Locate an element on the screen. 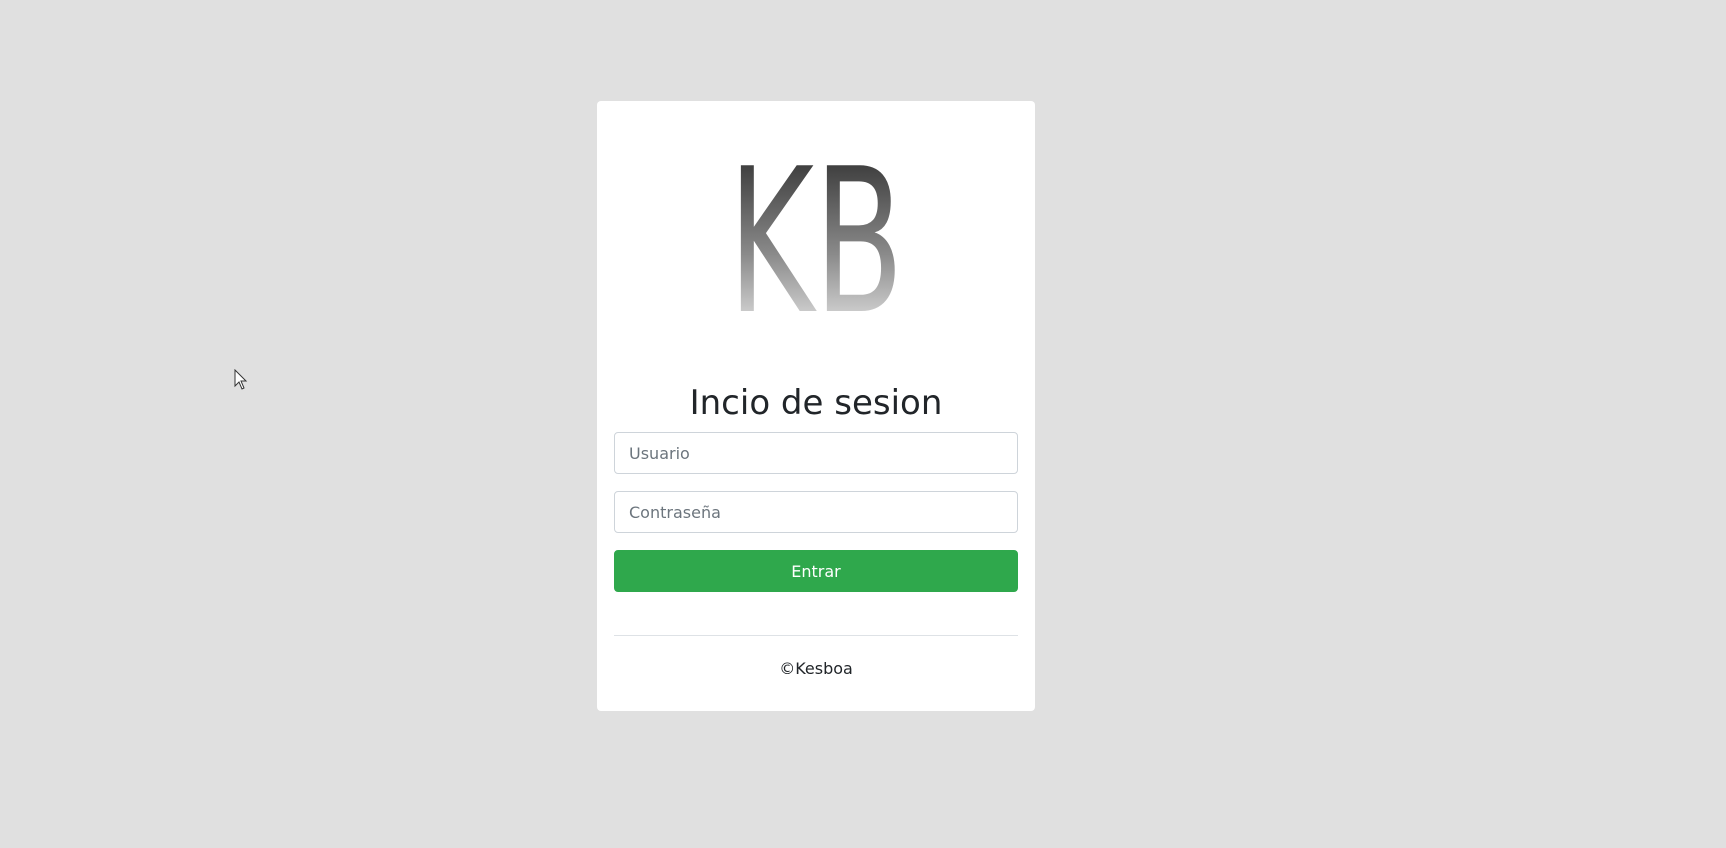  page-title: Incio de sesion is located at coordinates (816, 403).